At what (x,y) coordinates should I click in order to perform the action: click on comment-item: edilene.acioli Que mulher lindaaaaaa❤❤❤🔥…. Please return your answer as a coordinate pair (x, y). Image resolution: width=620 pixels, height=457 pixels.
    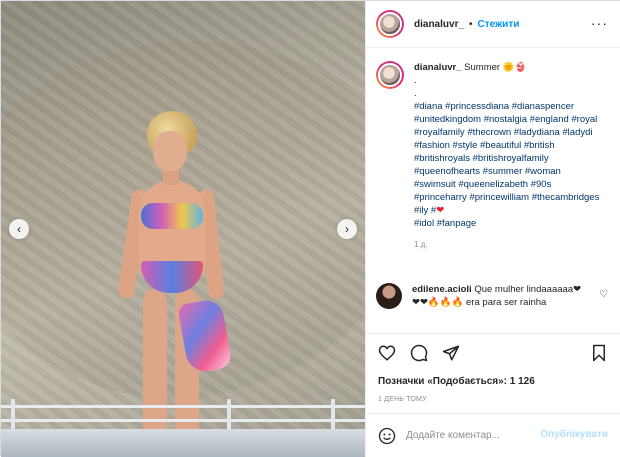
    Looking at the image, I should click on (494, 296).